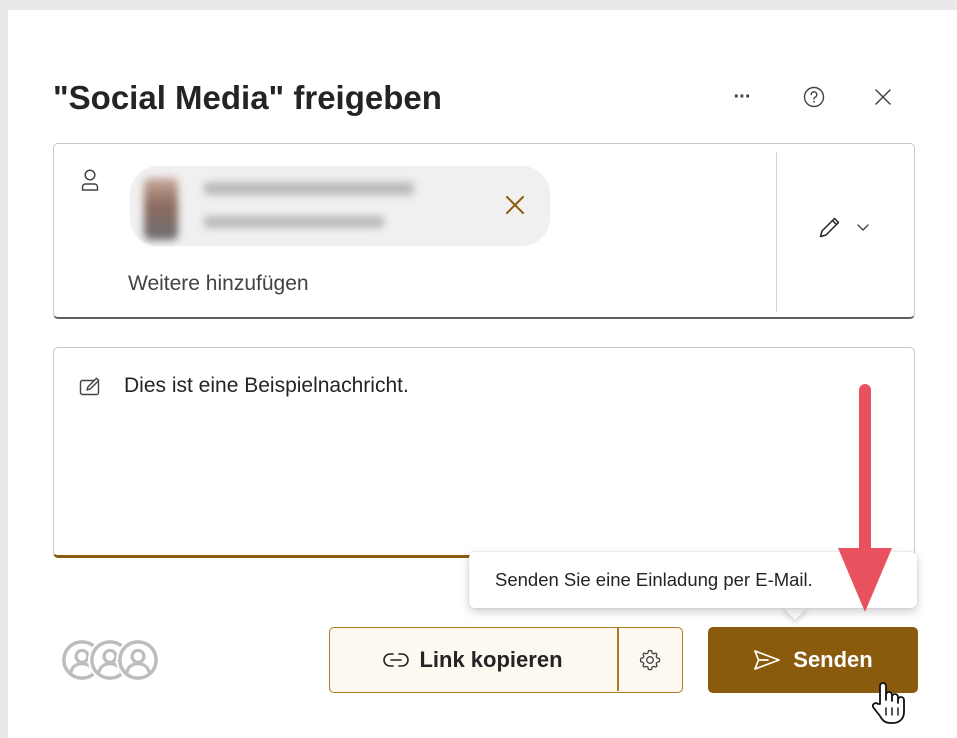 Image resolution: width=957 pixels, height=738 pixels. I want to click on remove-recipient-button, so click(515, 205).